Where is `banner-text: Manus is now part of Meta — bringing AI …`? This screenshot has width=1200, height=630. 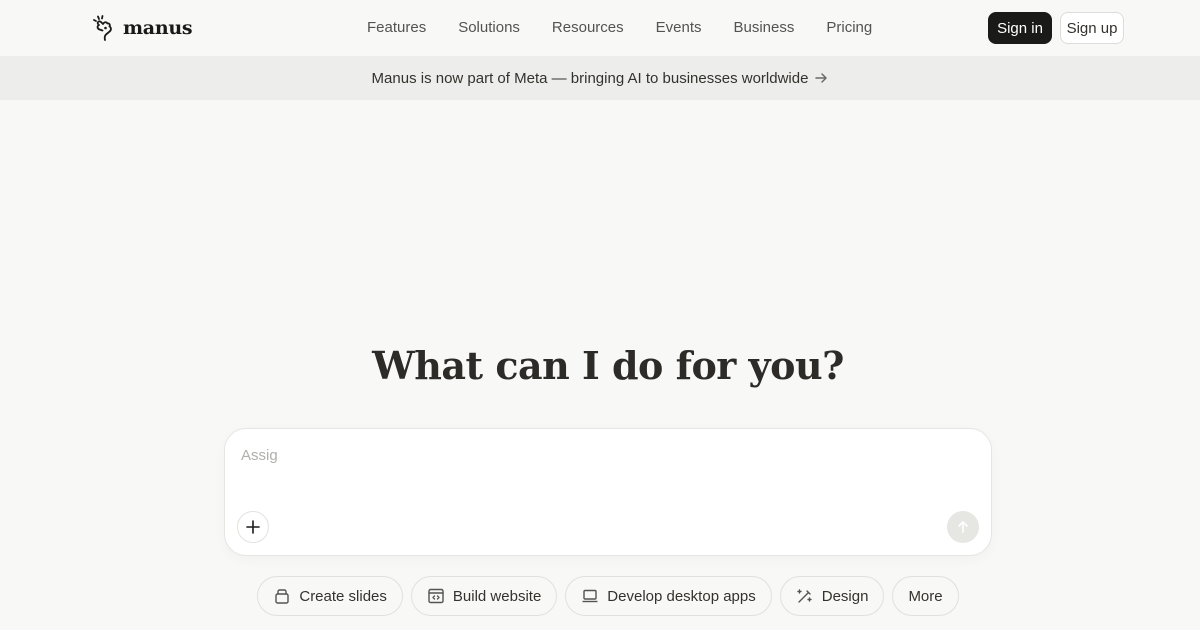
banner-text: Manus is now part of Meta — bringing AI … is located at coordinates (590, 78).